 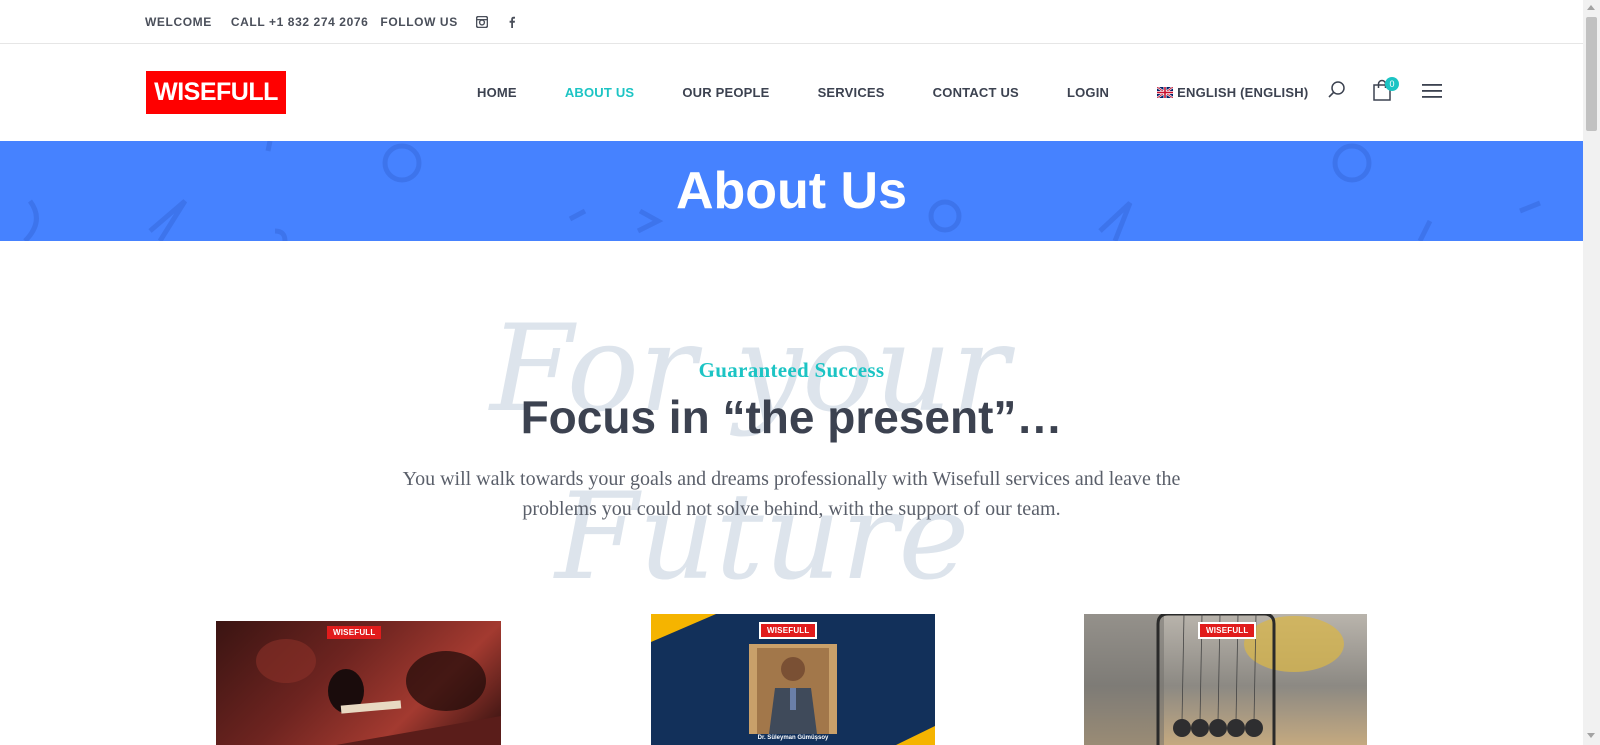 What do you see at coordinates (1225, 679) in the screenshot?
I see `card-image-newtons-cradle: WISEFULL` at bounding box center [1225, 679].